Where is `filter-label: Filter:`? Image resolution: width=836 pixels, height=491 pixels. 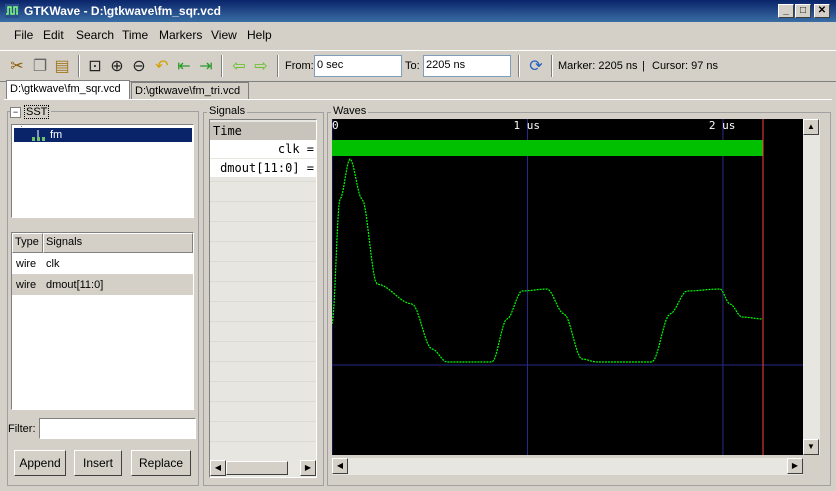 filter-label: Filter: is located at coordinates (22, 429).